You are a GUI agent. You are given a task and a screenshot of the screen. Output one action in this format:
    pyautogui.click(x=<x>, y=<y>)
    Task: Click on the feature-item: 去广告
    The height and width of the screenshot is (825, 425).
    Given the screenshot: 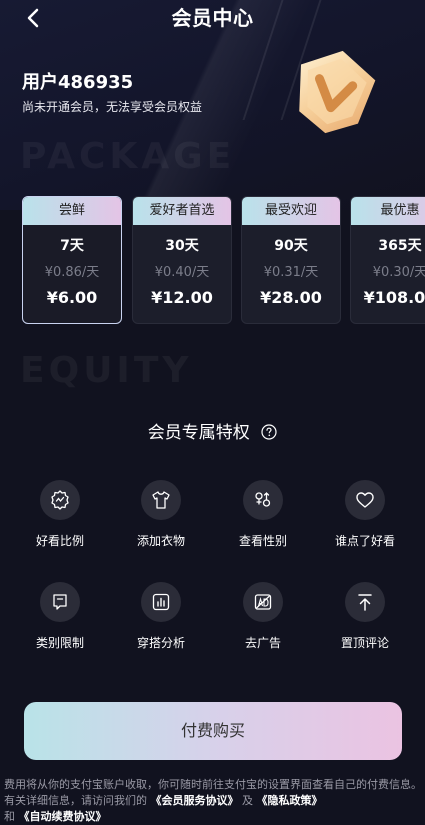 What is the action you would take?
    pyautogui.click(x=263, y=616)
    